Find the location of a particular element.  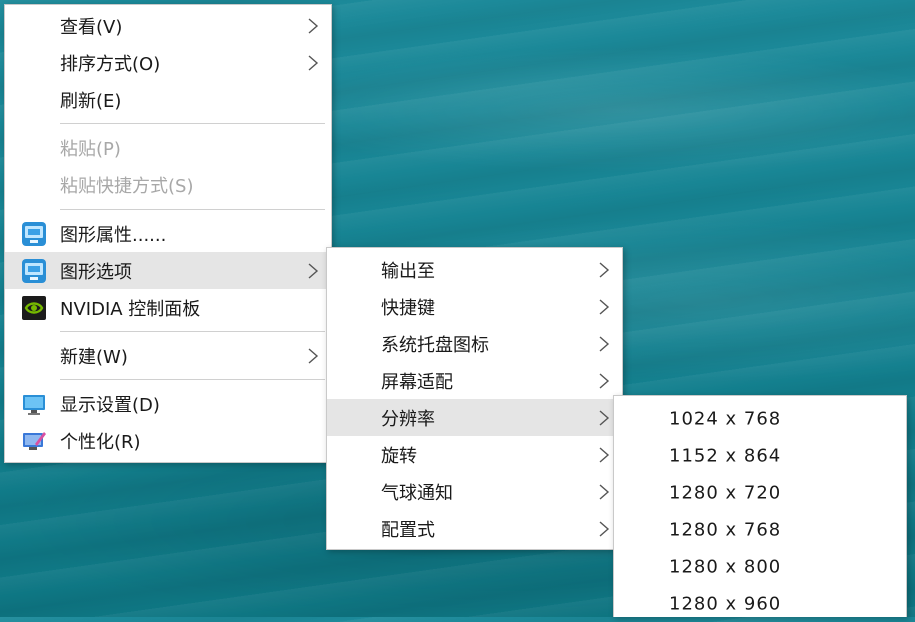

menu-item-label: 配置式 is located at coordinates (408, 530).